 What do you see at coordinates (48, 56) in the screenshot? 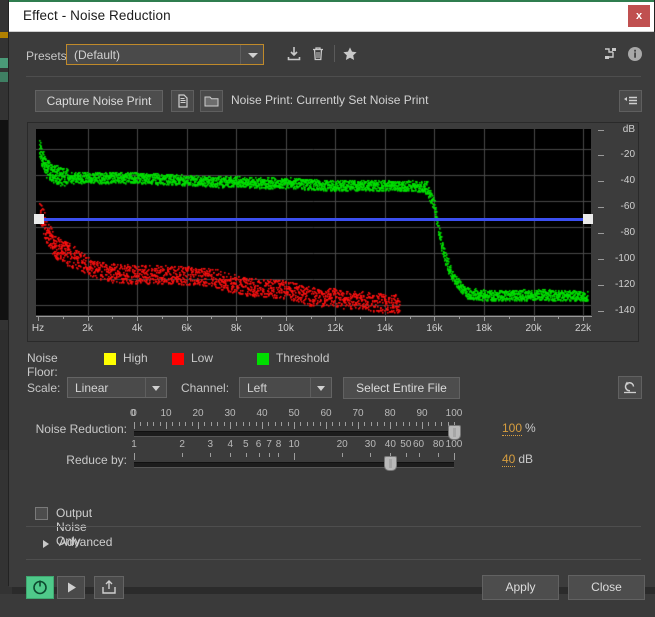
I see `presets-label: Presets:` at bounding box center [48, 56].